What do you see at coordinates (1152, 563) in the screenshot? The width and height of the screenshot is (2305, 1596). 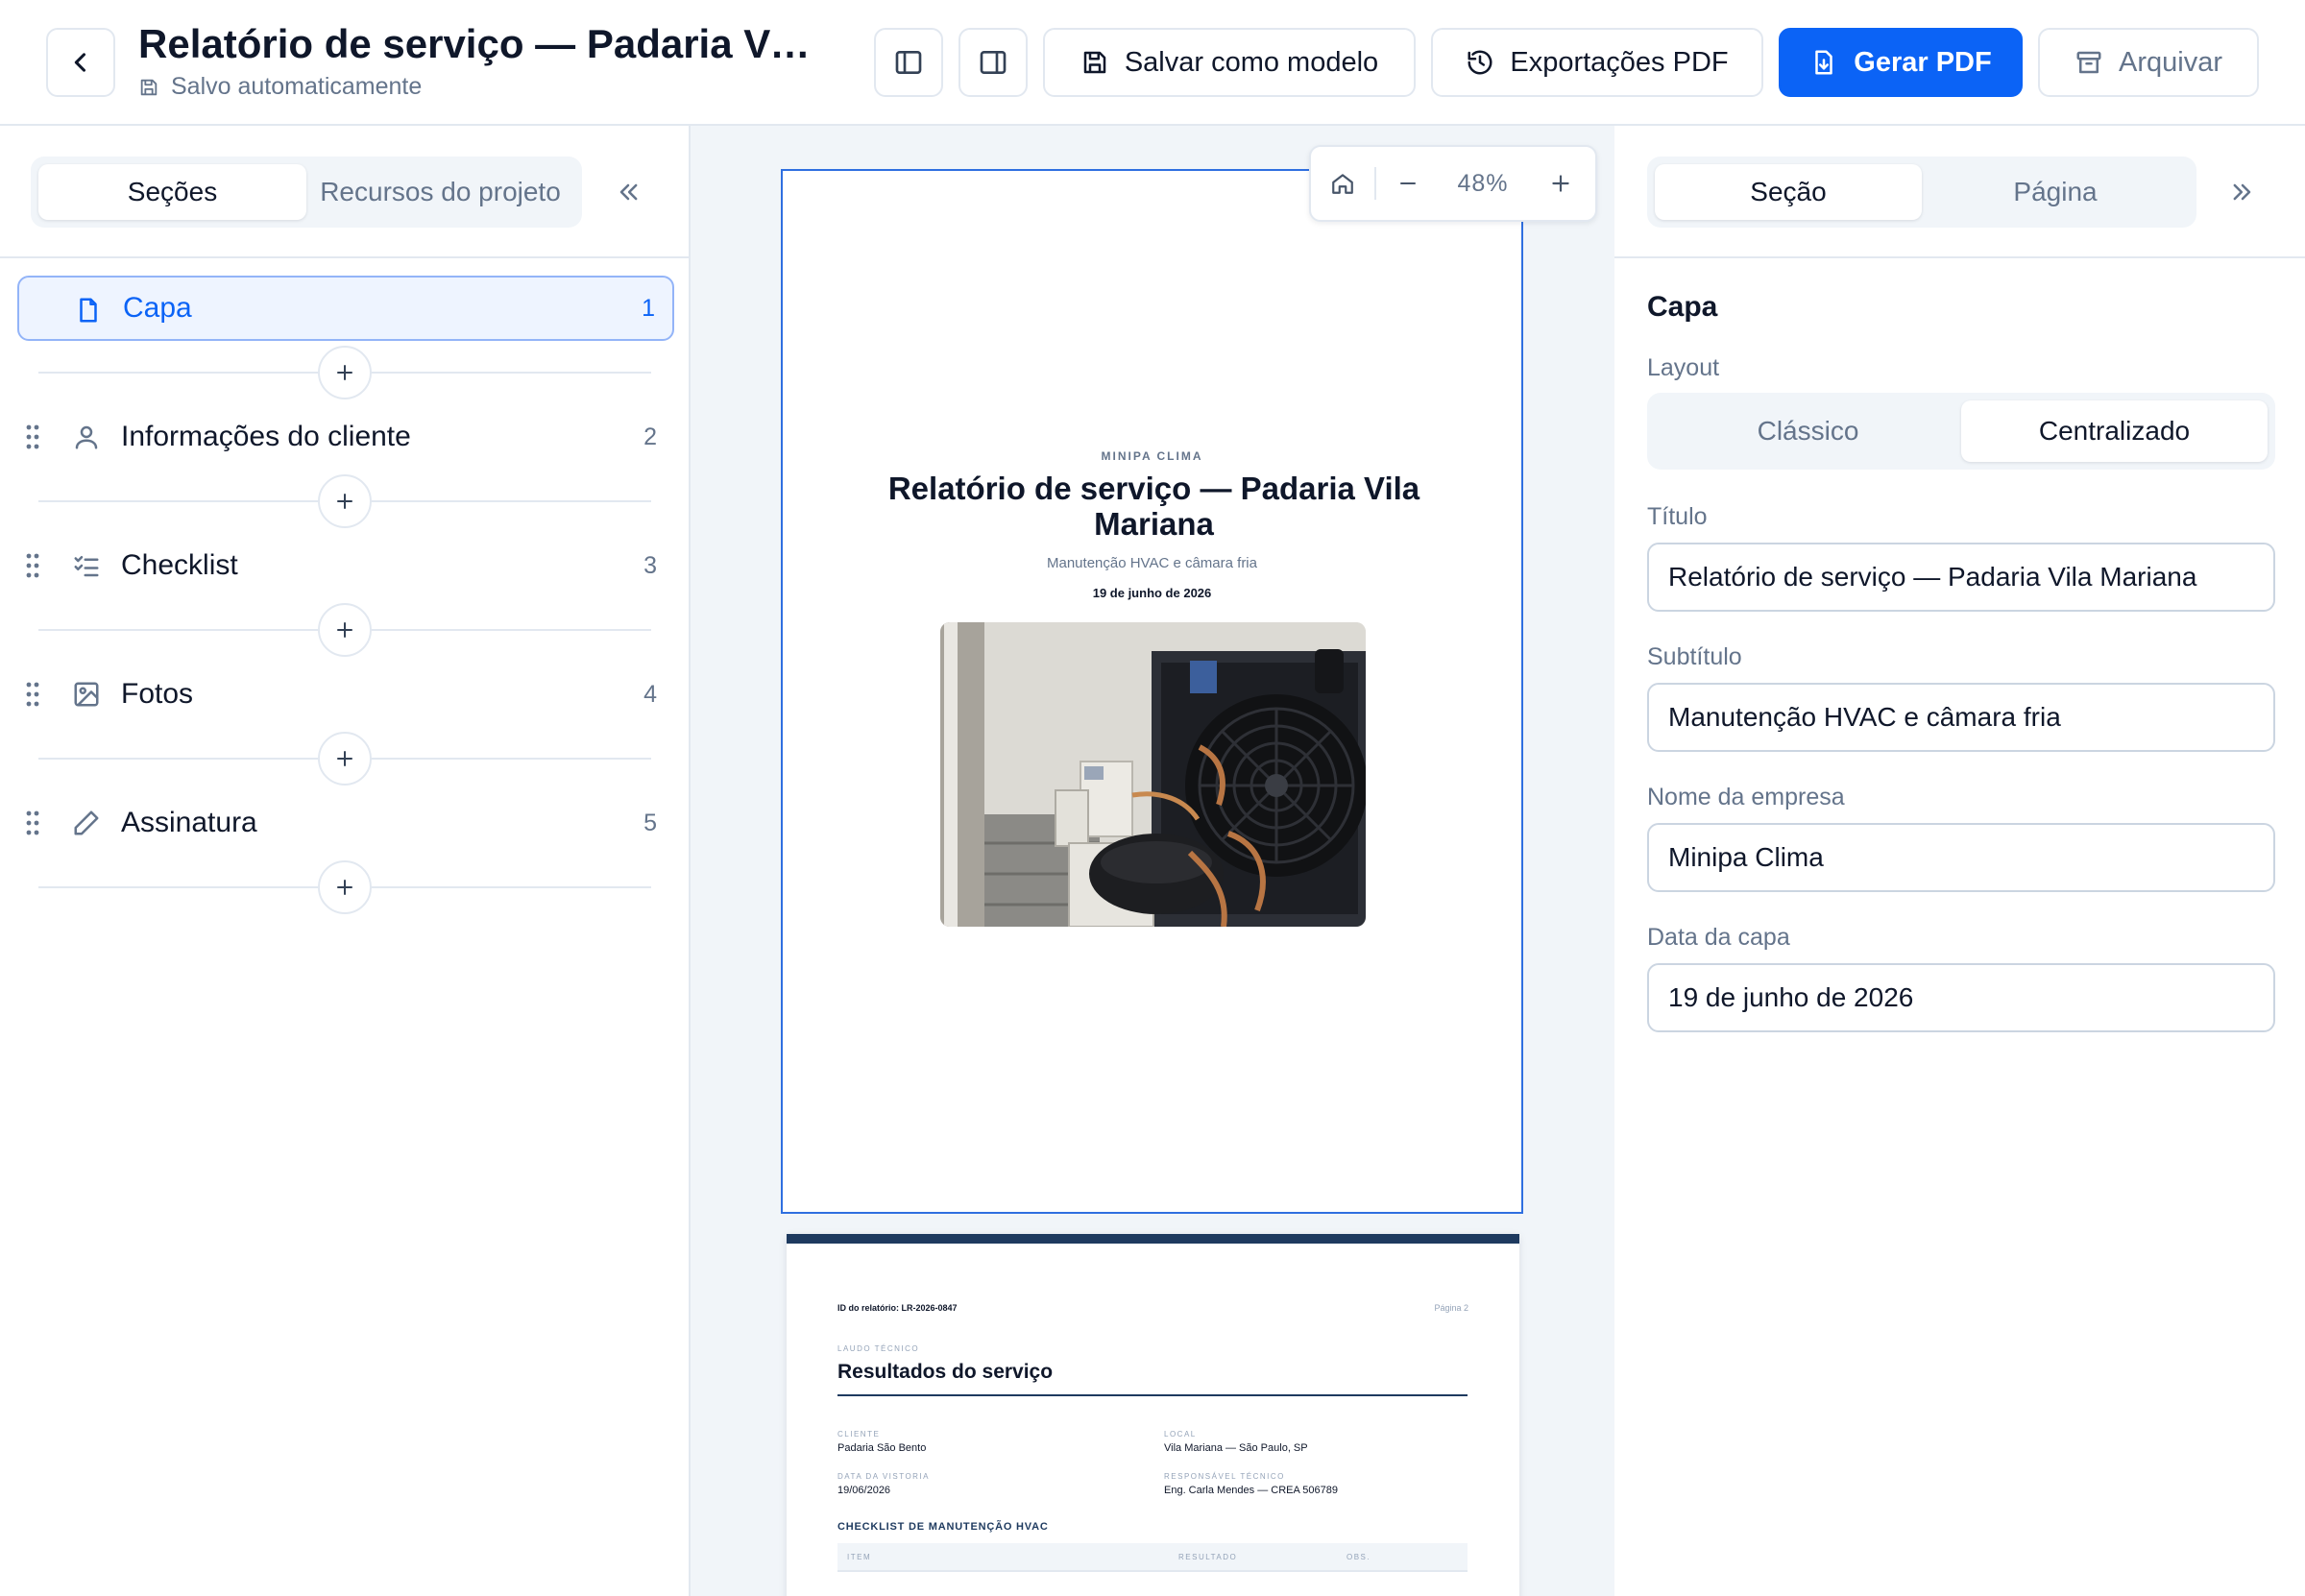 I see `cover-subtitle: Manutenção HVAC e câmara fria` at bounding box center [1152, 563].